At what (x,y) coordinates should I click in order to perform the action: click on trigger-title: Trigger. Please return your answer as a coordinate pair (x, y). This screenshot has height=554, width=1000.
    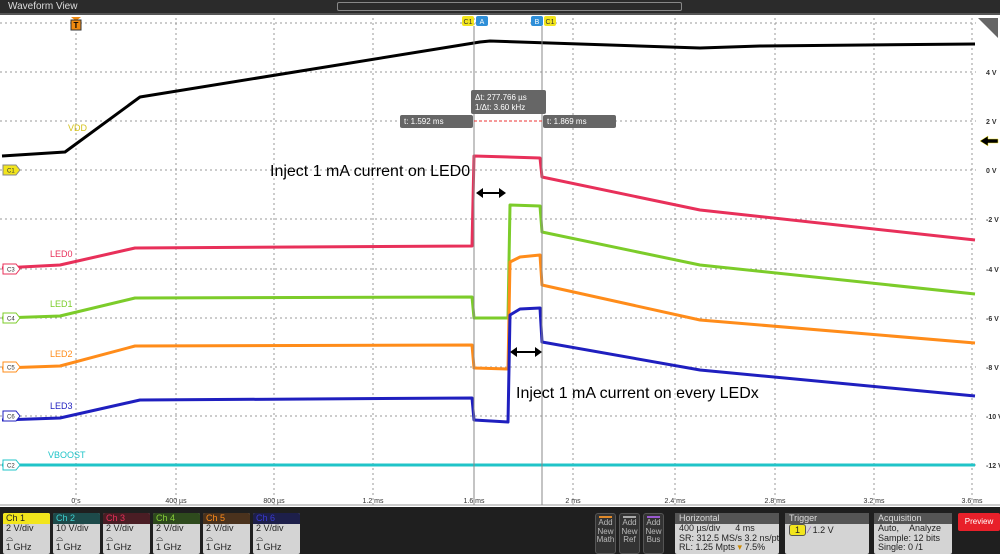
    Looking at the image, I should click on (827, 518).